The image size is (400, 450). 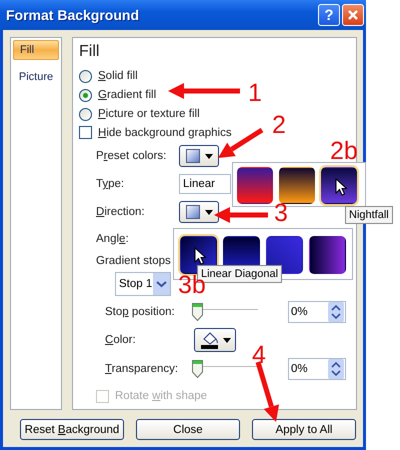 What do you see at coordinates (161, 283) in the screenshot?
I see `chevron-icon` at bounding box center [161, 283].